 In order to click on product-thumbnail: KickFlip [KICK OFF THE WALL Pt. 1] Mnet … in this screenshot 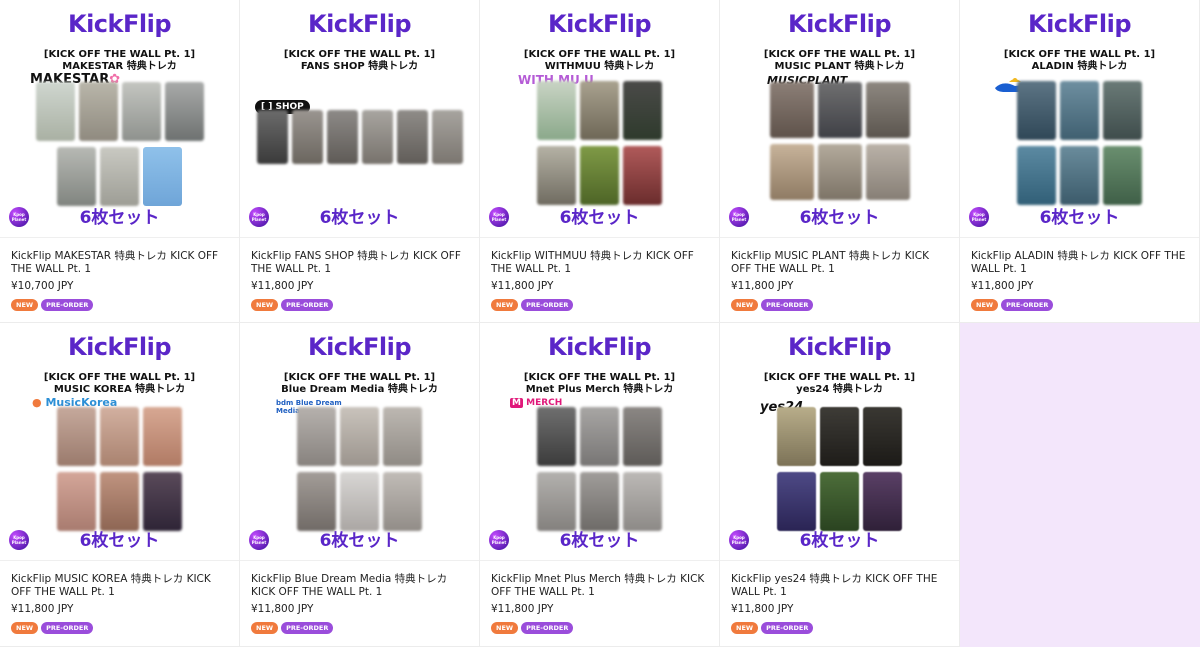, I will do `click(599, 442)`.